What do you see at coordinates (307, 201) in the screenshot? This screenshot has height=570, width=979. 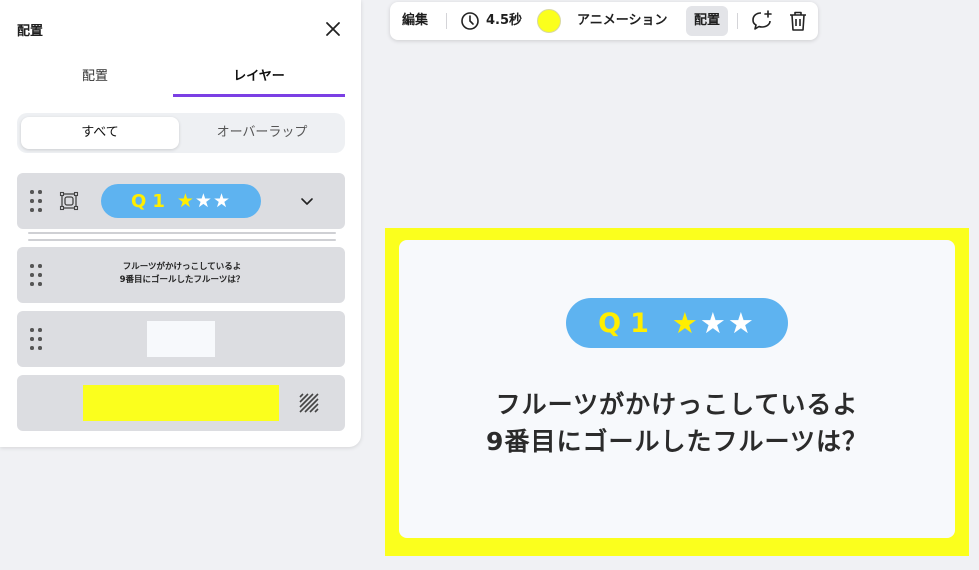 I see `chevron-down-icon` at bounding box center [307, 201].